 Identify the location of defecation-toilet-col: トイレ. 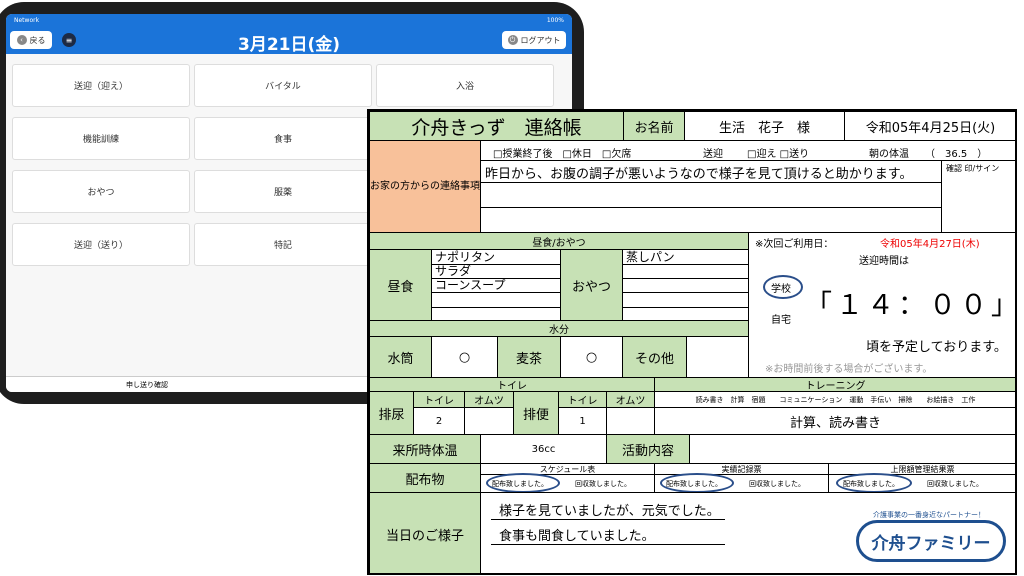
(582, 399).